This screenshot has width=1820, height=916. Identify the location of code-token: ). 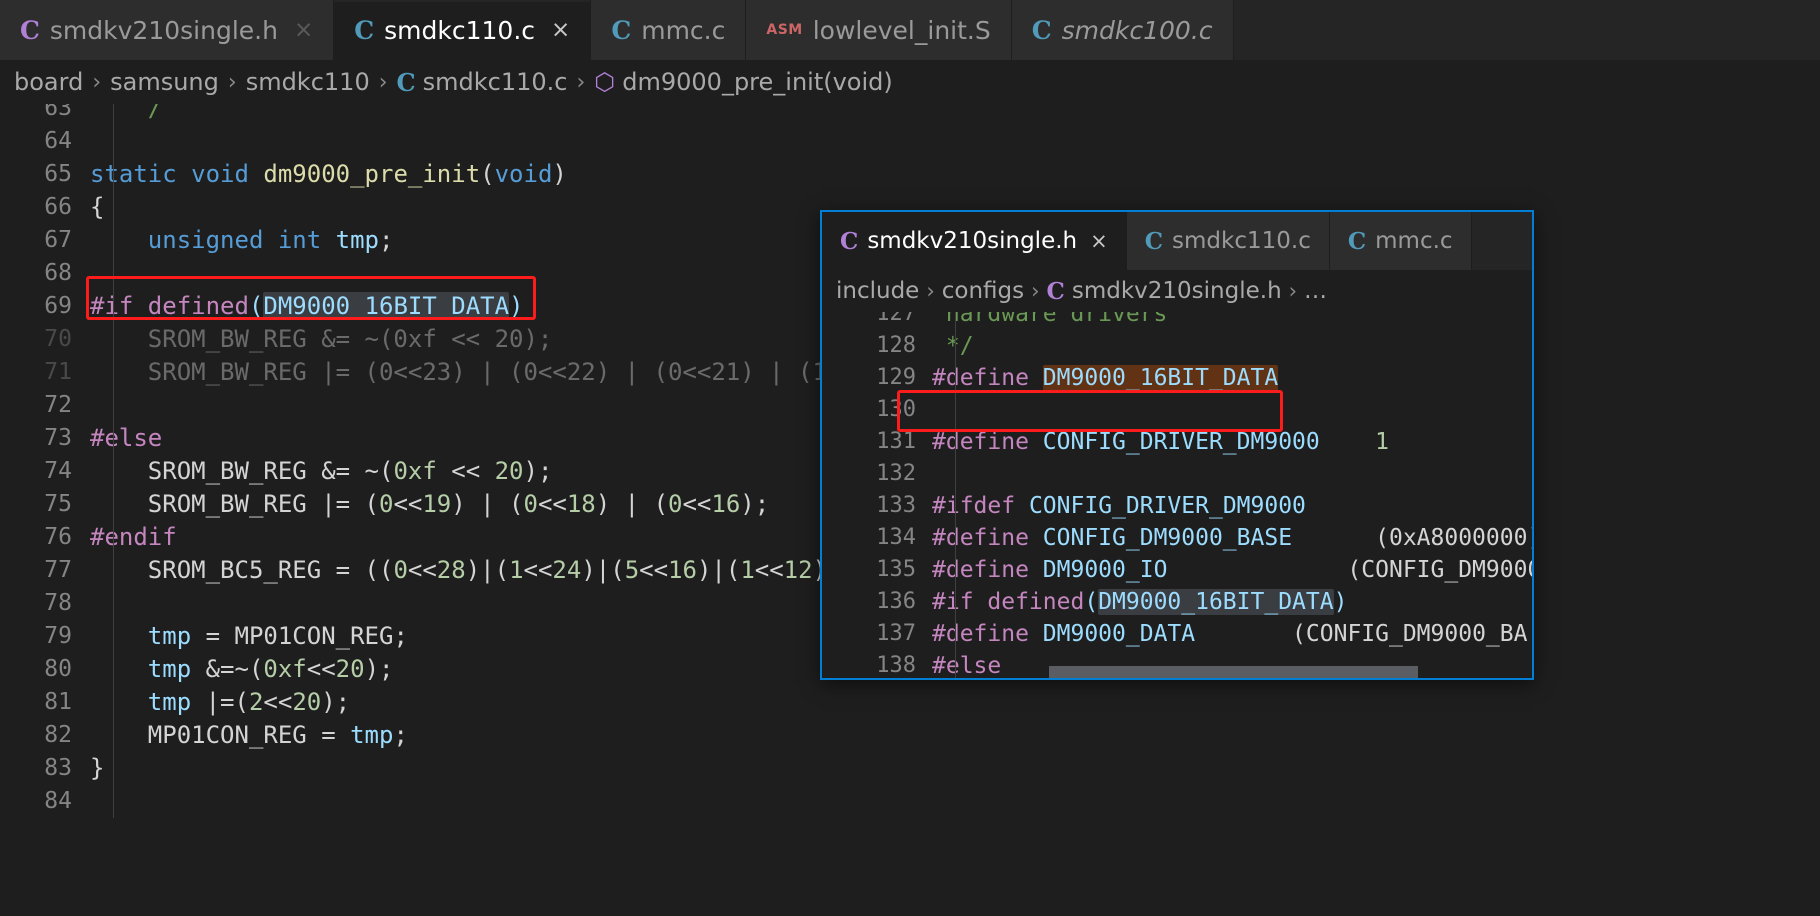
(516, 306).